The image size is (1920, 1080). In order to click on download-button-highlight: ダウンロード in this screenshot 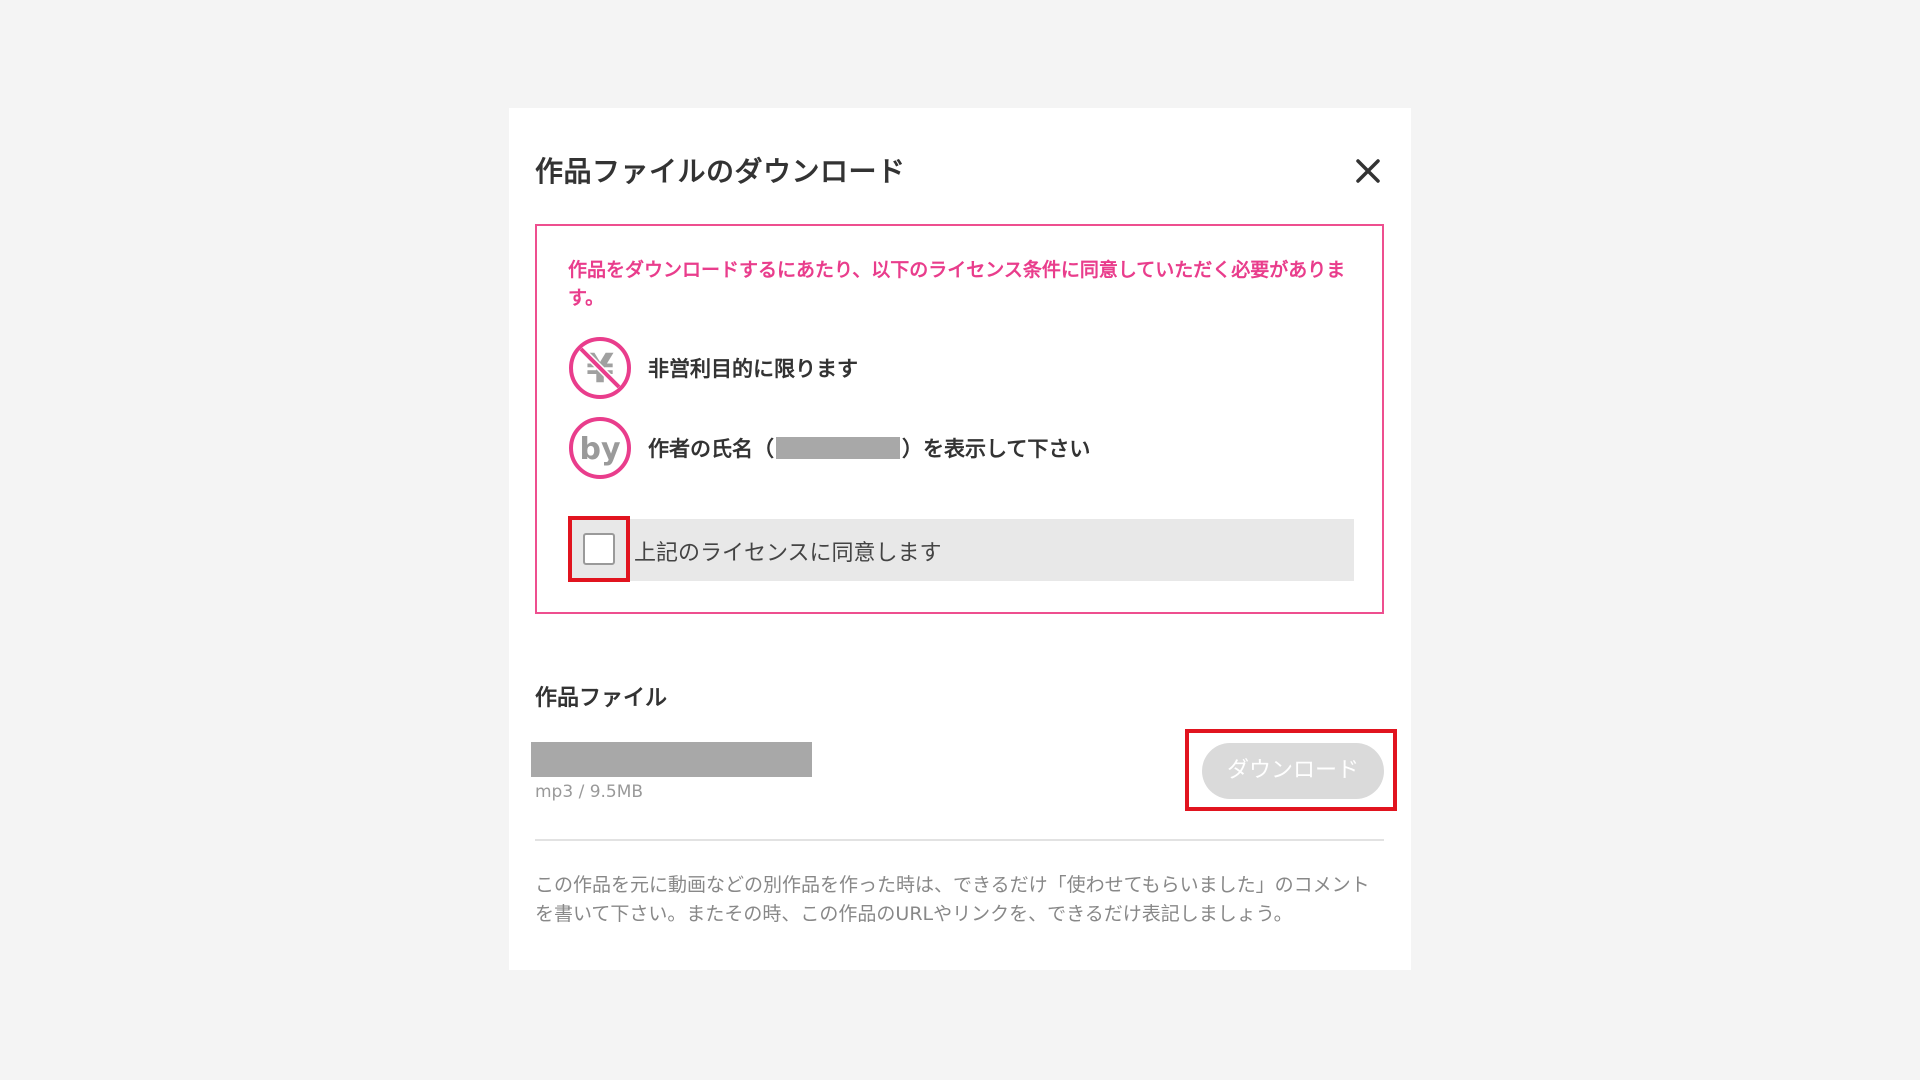, I will do `click(1291, 770)`.